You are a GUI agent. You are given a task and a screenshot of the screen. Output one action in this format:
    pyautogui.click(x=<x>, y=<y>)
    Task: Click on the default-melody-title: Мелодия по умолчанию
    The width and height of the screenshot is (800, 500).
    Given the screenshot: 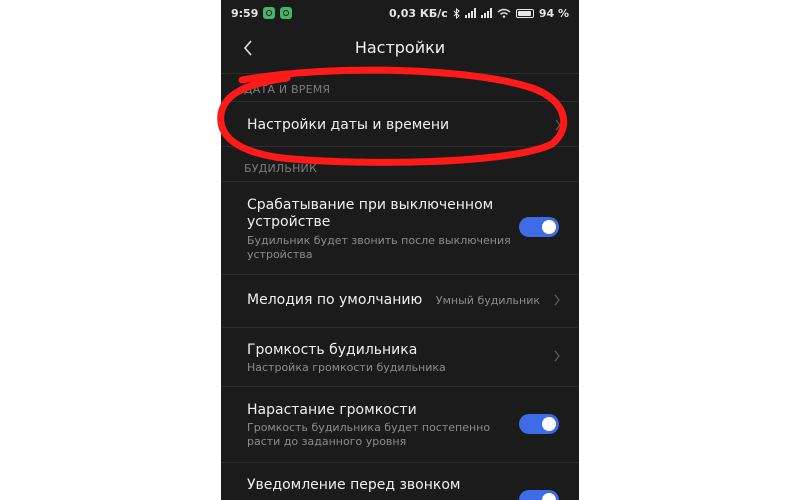 What is the action you would take?
    pyautogui.click(x=335, y=300)
    